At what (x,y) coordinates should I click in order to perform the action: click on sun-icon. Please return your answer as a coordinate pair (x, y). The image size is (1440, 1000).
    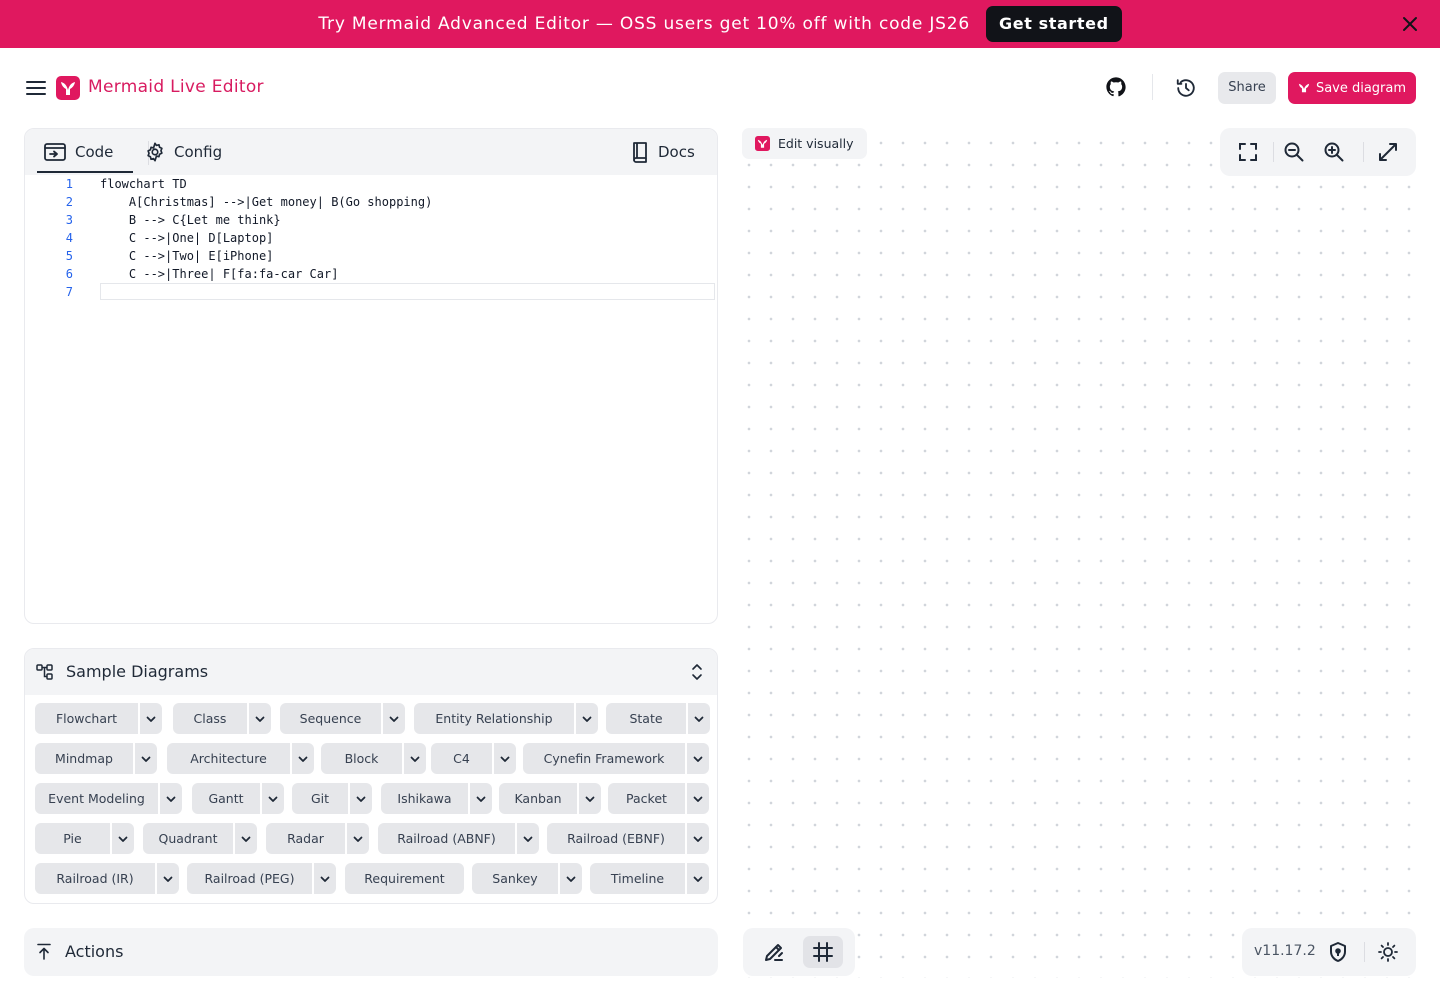
    Looking at the image, I should click on (1388, 952).